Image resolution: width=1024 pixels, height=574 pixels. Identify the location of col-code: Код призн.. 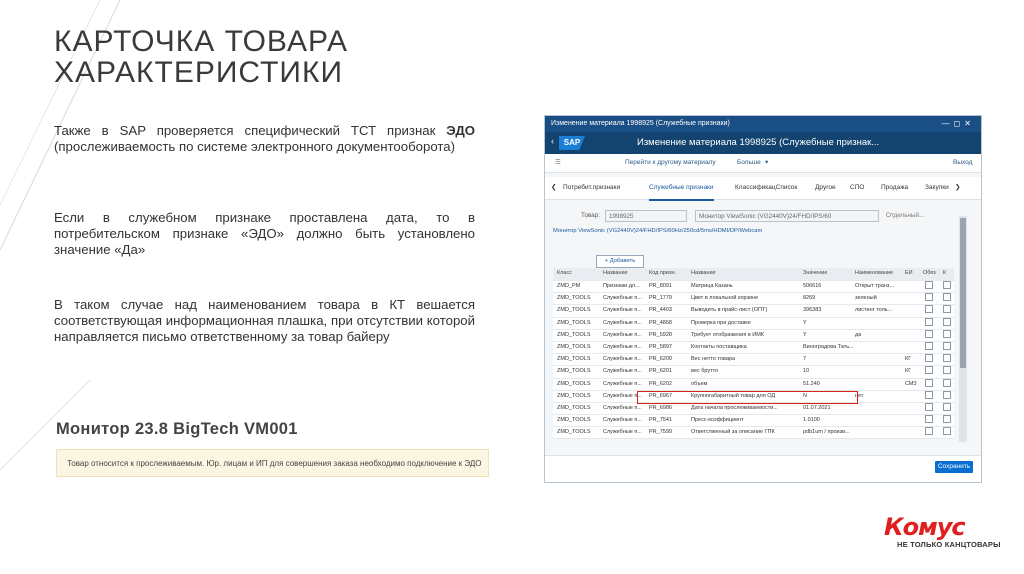
(662, 273).